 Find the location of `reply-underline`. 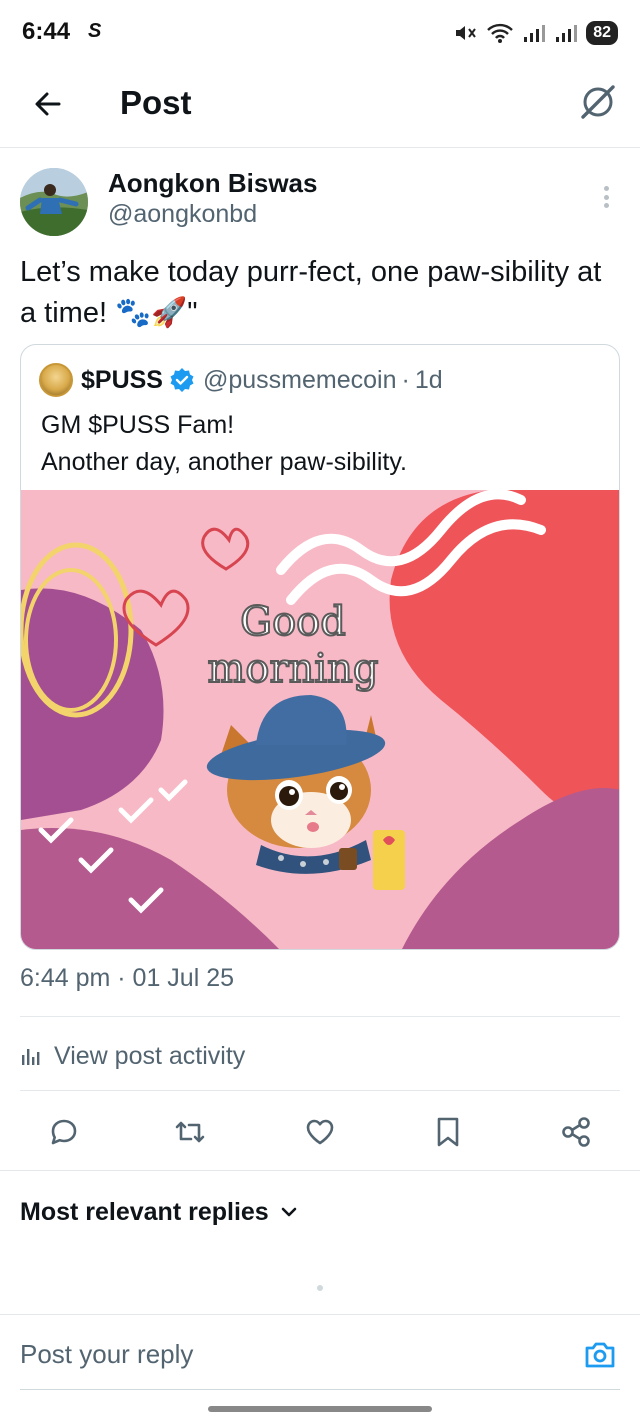

reply-underline is located at coordinates (320, 1389).